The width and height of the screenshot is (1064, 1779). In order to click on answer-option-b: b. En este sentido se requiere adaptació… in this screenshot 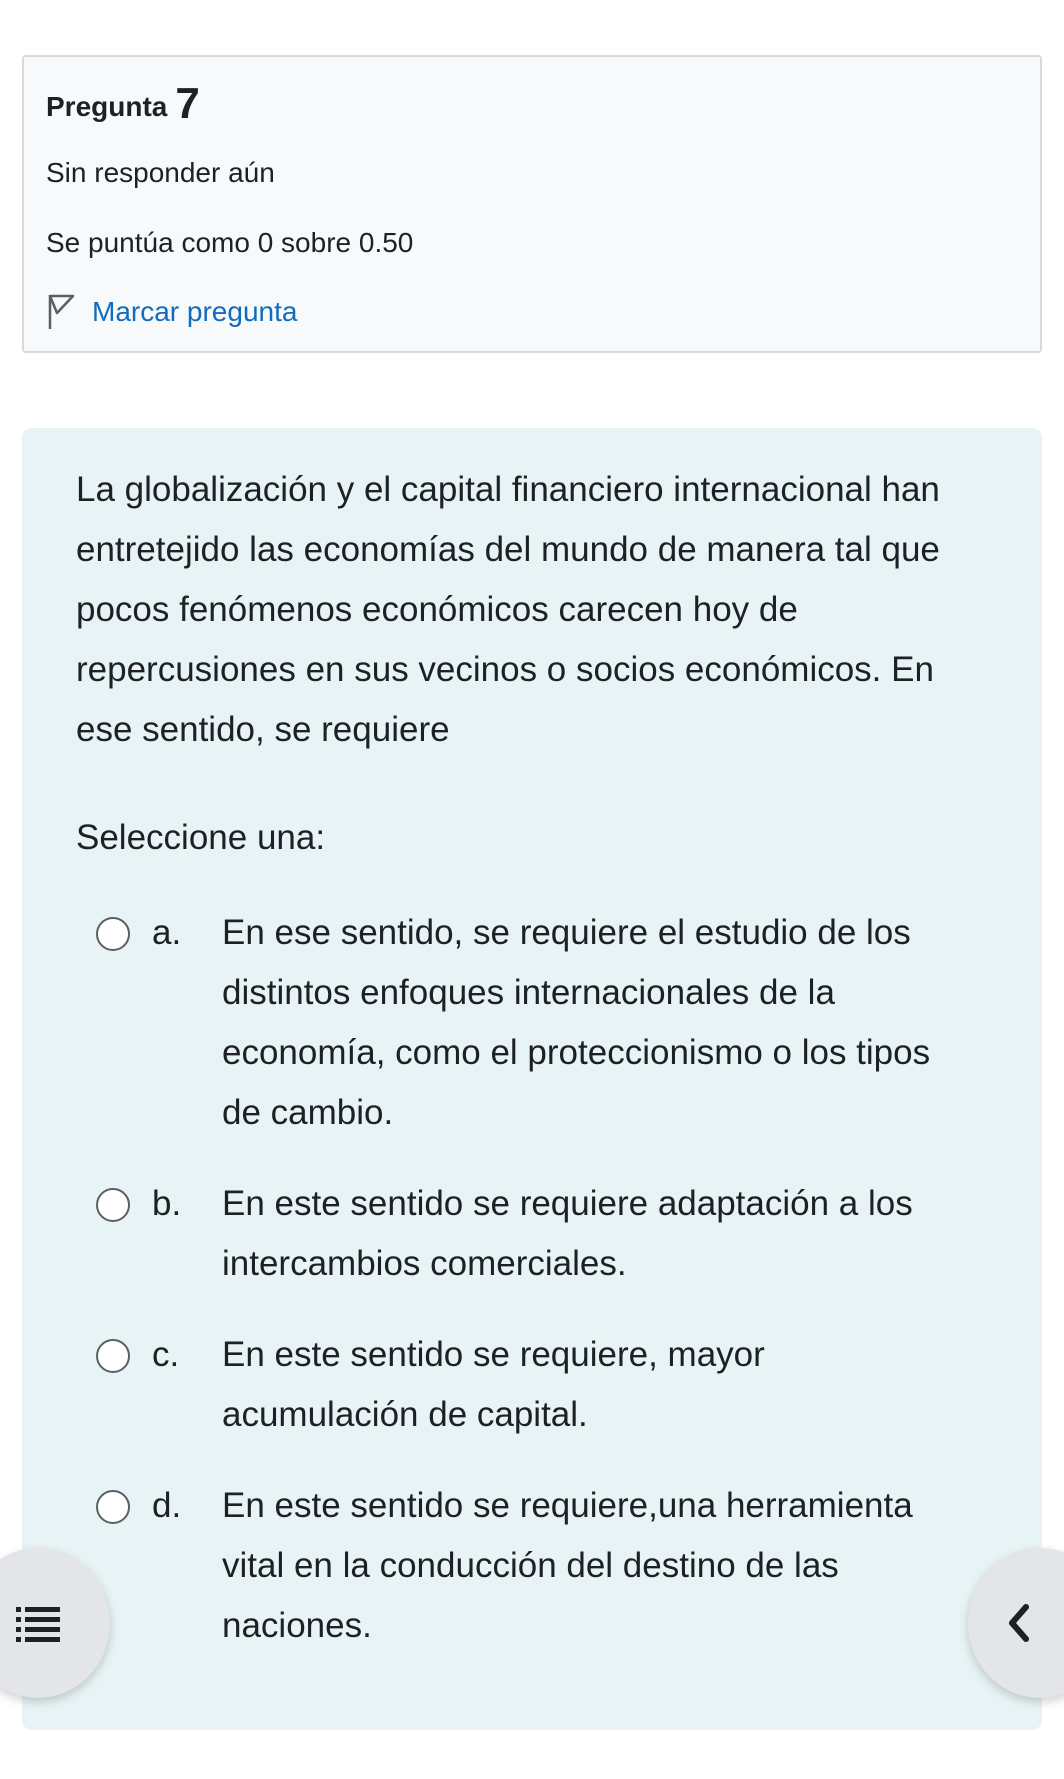, I will do `click(546, 1234)`.